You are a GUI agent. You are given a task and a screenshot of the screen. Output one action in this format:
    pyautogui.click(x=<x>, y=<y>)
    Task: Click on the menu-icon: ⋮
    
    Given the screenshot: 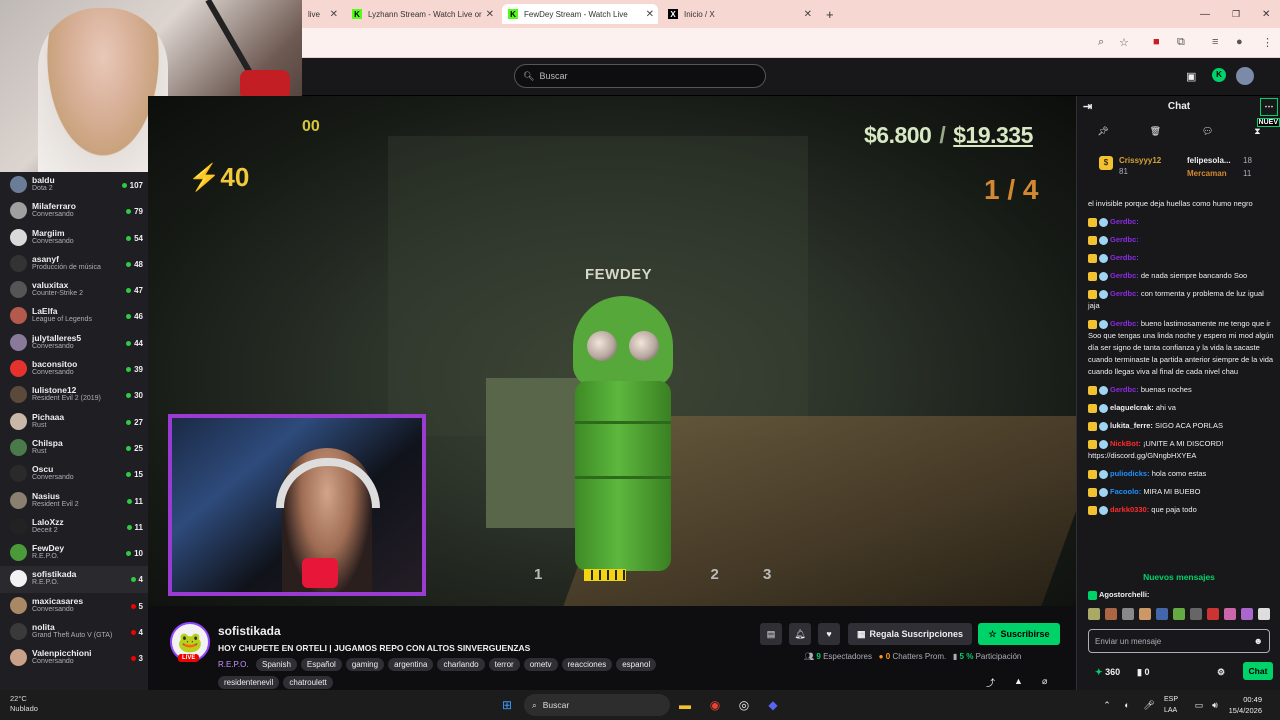 What is the action you would take?
    pyautogui.click(x=1267, y=42)
    